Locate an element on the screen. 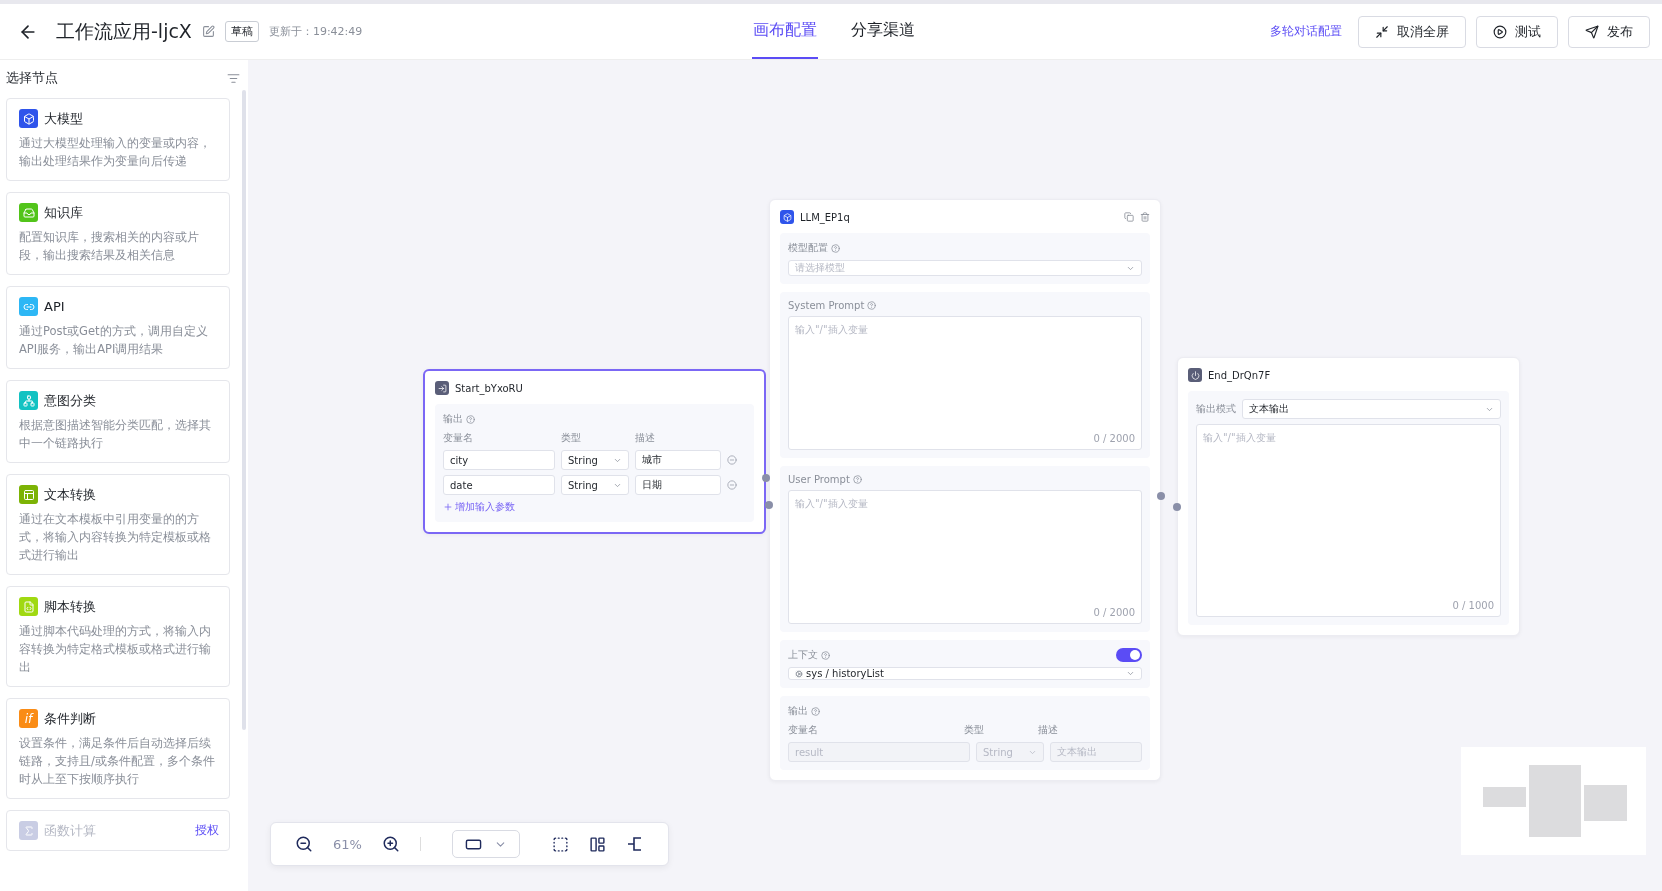  edit-icon is located at coordinates (208, 31).